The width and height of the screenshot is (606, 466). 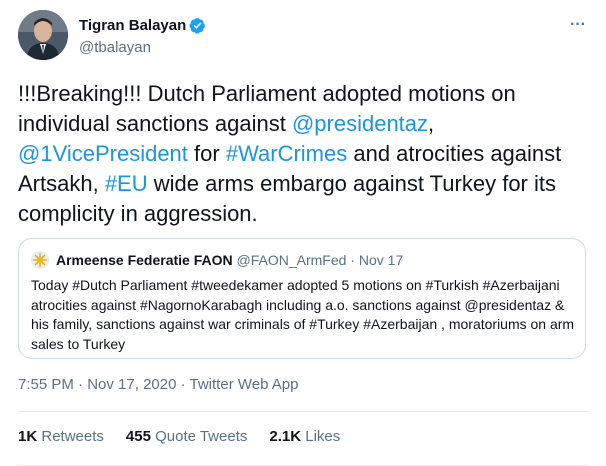 I want to click on tweet-time: 7:55 PM, so click(x=46, y=384).